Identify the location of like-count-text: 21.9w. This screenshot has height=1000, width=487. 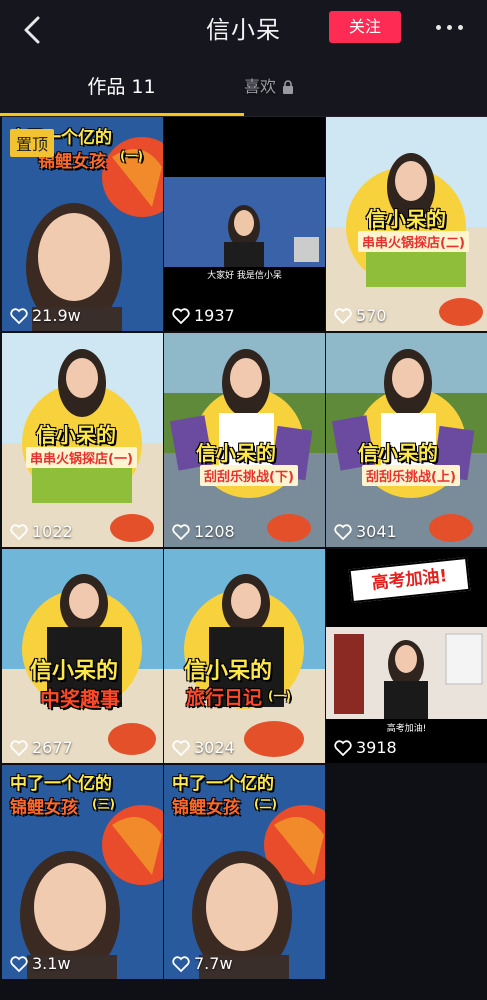
(56, 315).